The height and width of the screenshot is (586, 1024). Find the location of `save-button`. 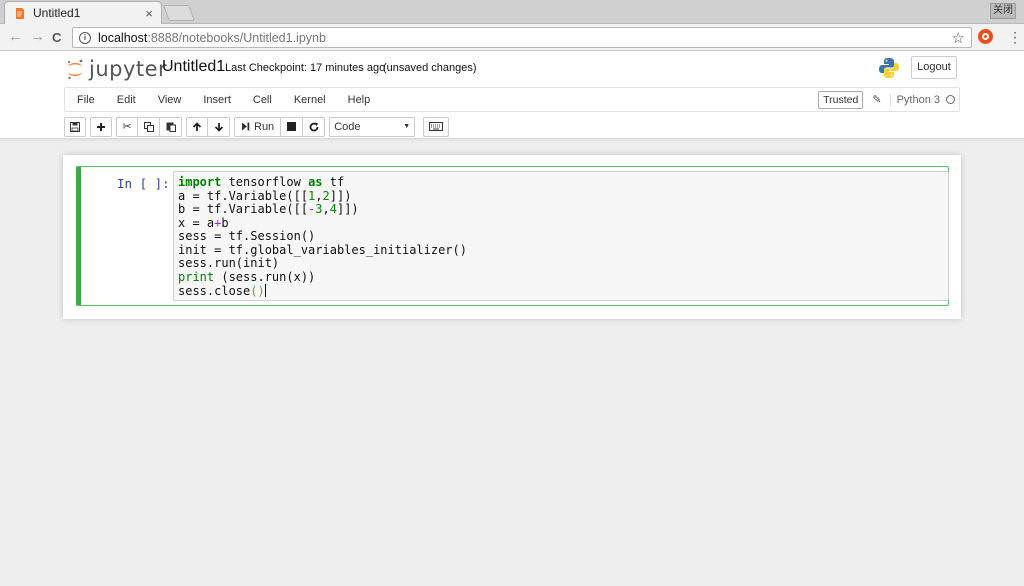

save-button is located at coordinates (75, 126).